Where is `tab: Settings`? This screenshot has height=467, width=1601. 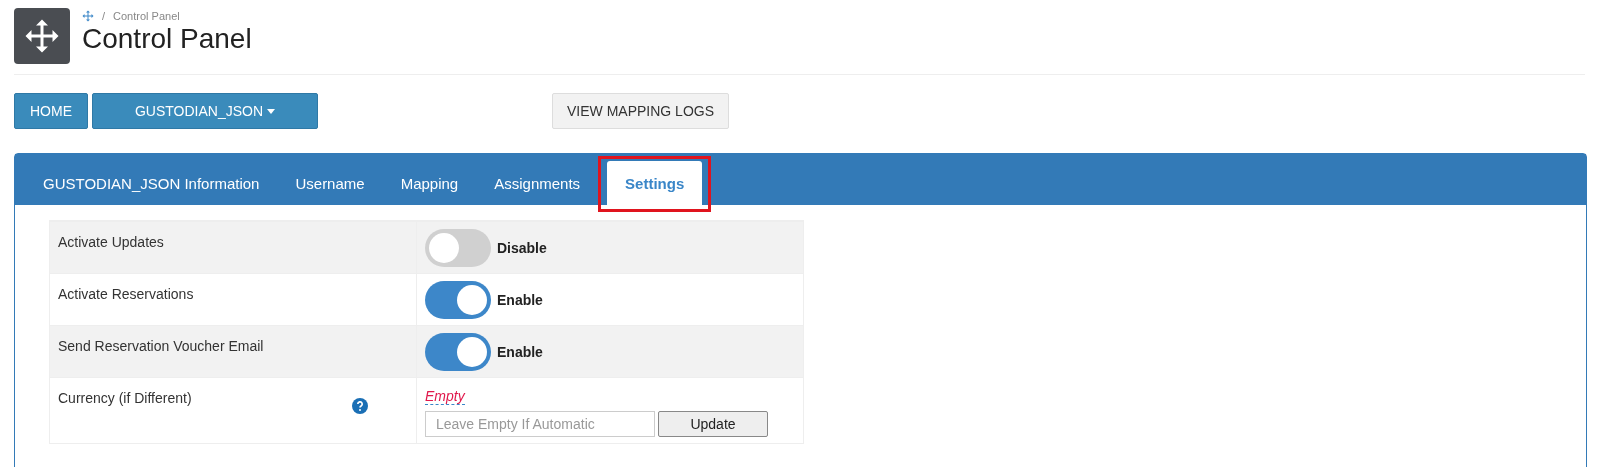
tab: Settings is located at coordinates (655, 183).